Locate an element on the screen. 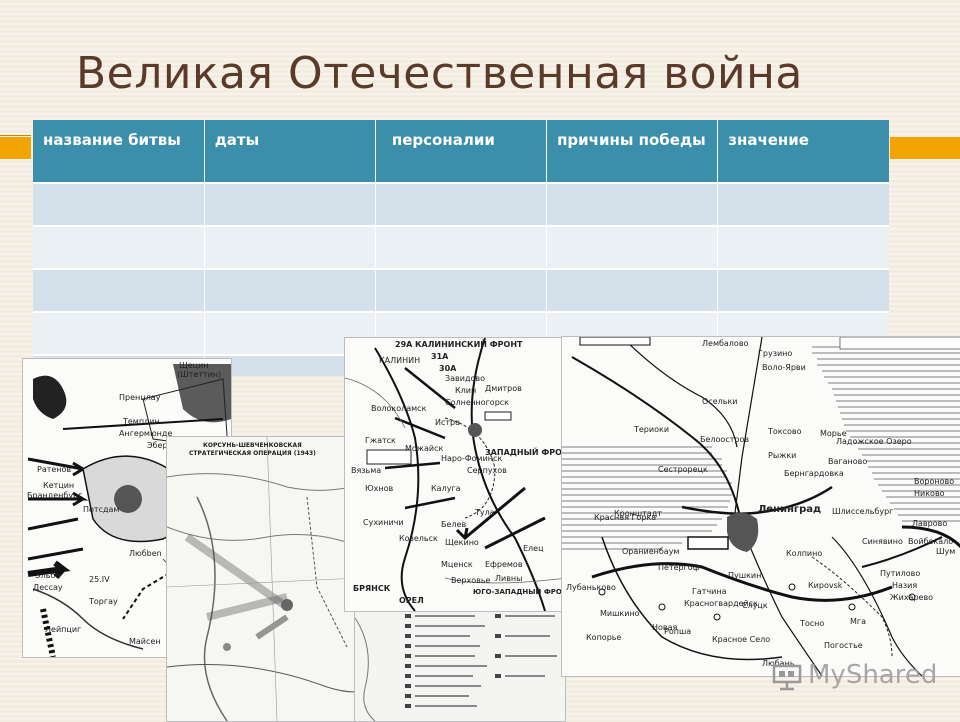 The width and height of the screenshot is (960, 722). column-header-significance: значение is located at coordinates (803, 151).